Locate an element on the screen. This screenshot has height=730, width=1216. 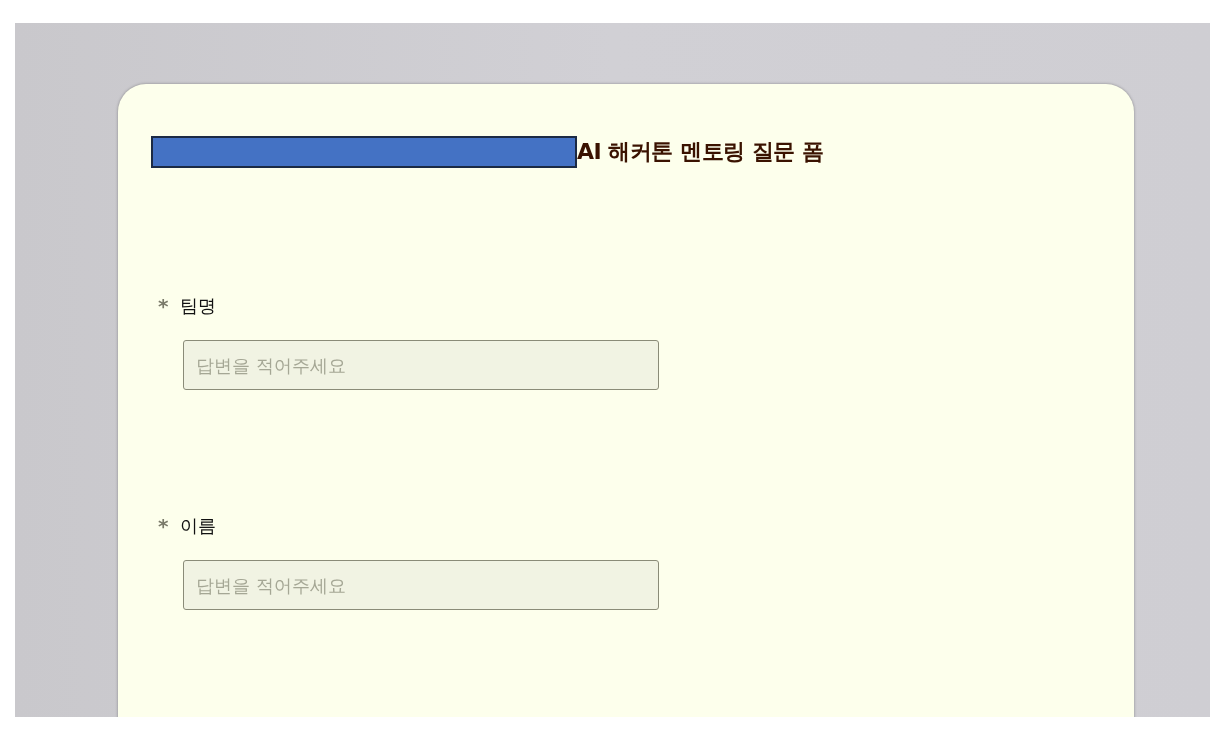
form-title: AI 해커톤 멘토링 질문 폼 is located at coordinates (700, 152).